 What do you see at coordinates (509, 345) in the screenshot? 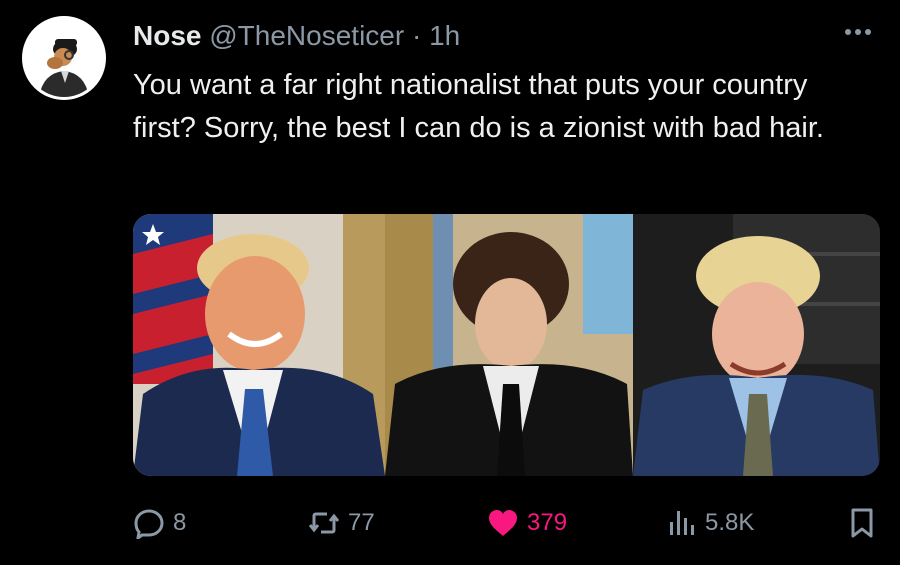
I see `middle-photo` at bounding box center [509, 345].